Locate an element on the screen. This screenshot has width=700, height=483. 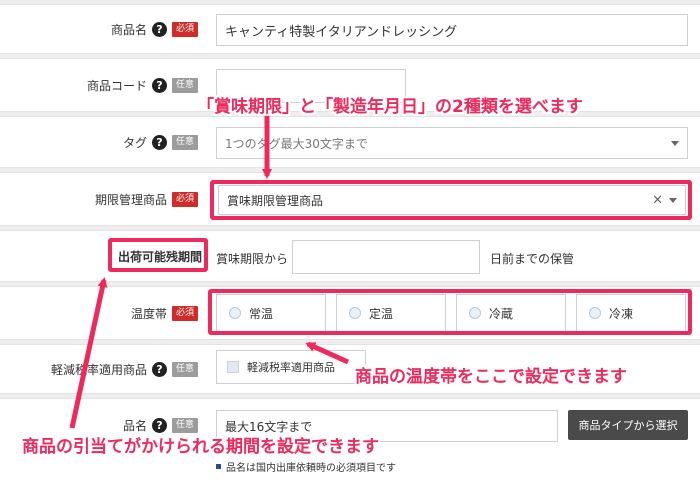
product-name-input: キャンティ特製イタリアンドレッシング is located at coordinates (452, 30).